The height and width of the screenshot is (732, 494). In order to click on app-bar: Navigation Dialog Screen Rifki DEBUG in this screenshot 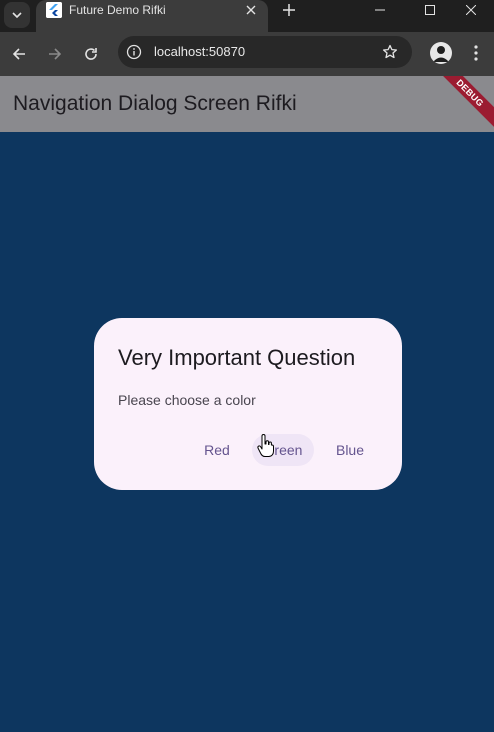, I will do `click(247, 104)`.